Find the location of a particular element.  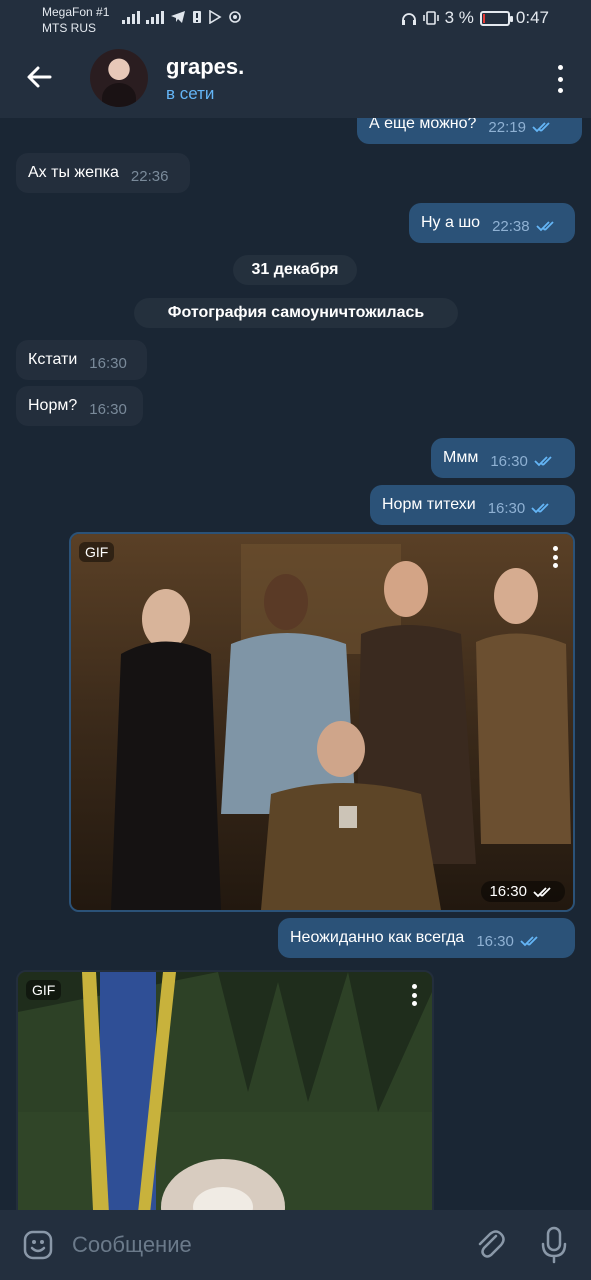

message-bubble: Норм? 16:30 is located at coordinates (79, 406).